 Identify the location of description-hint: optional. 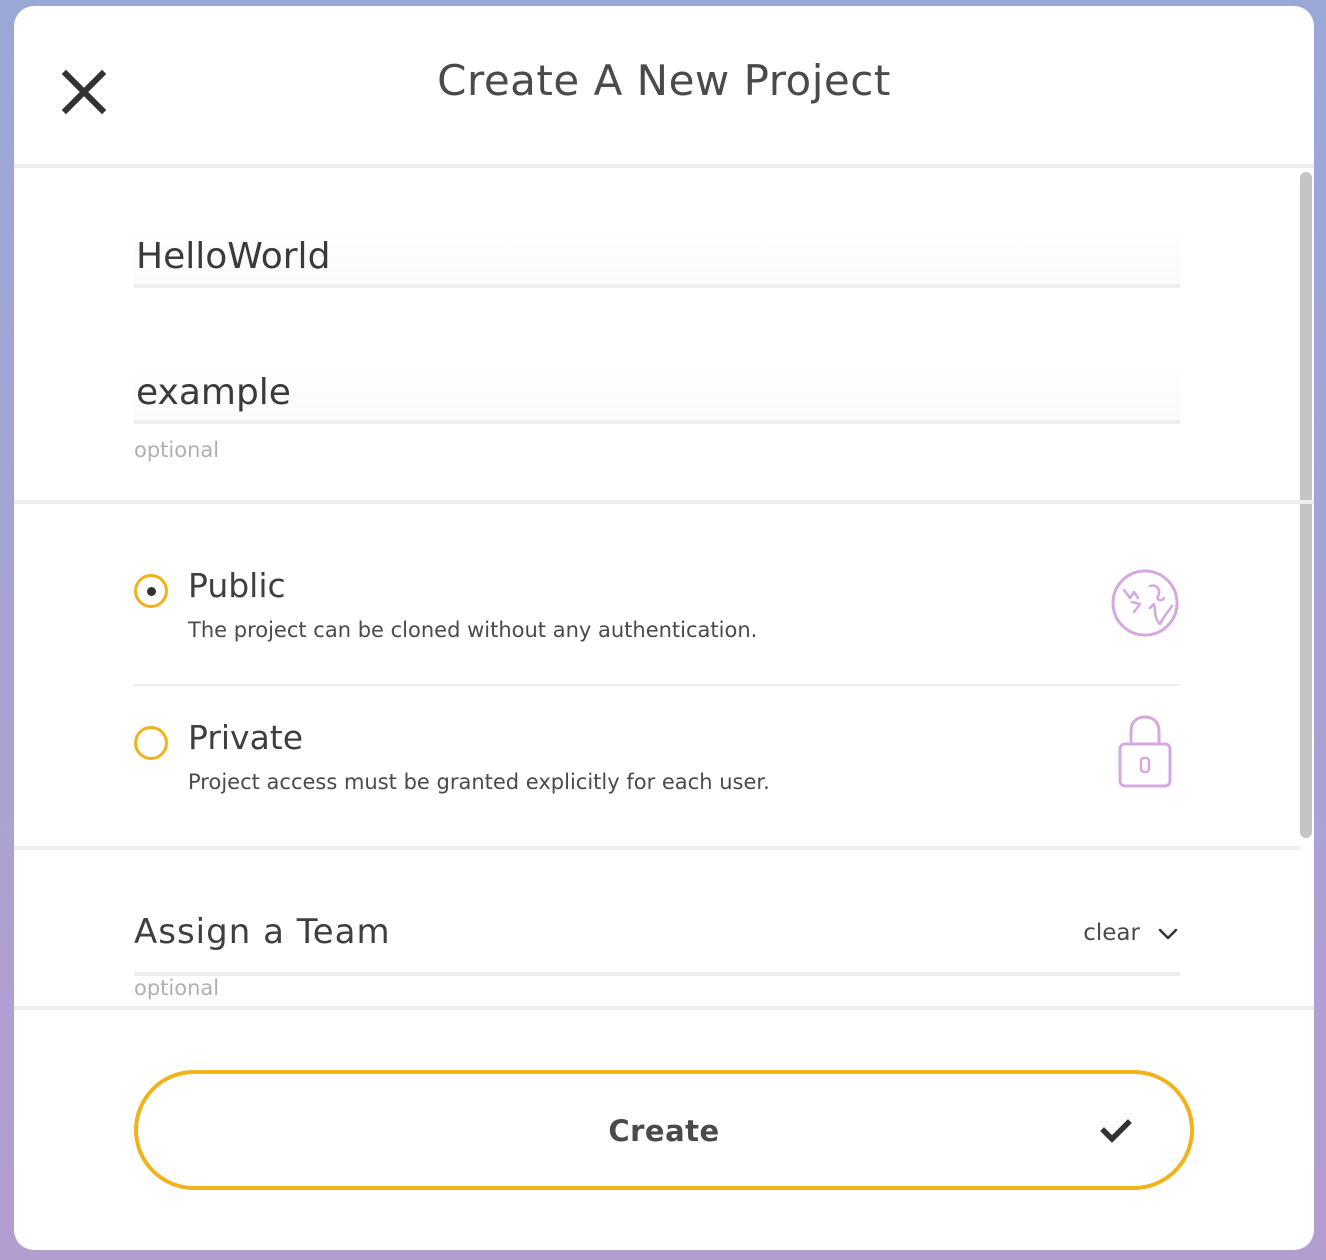
(177, 450).